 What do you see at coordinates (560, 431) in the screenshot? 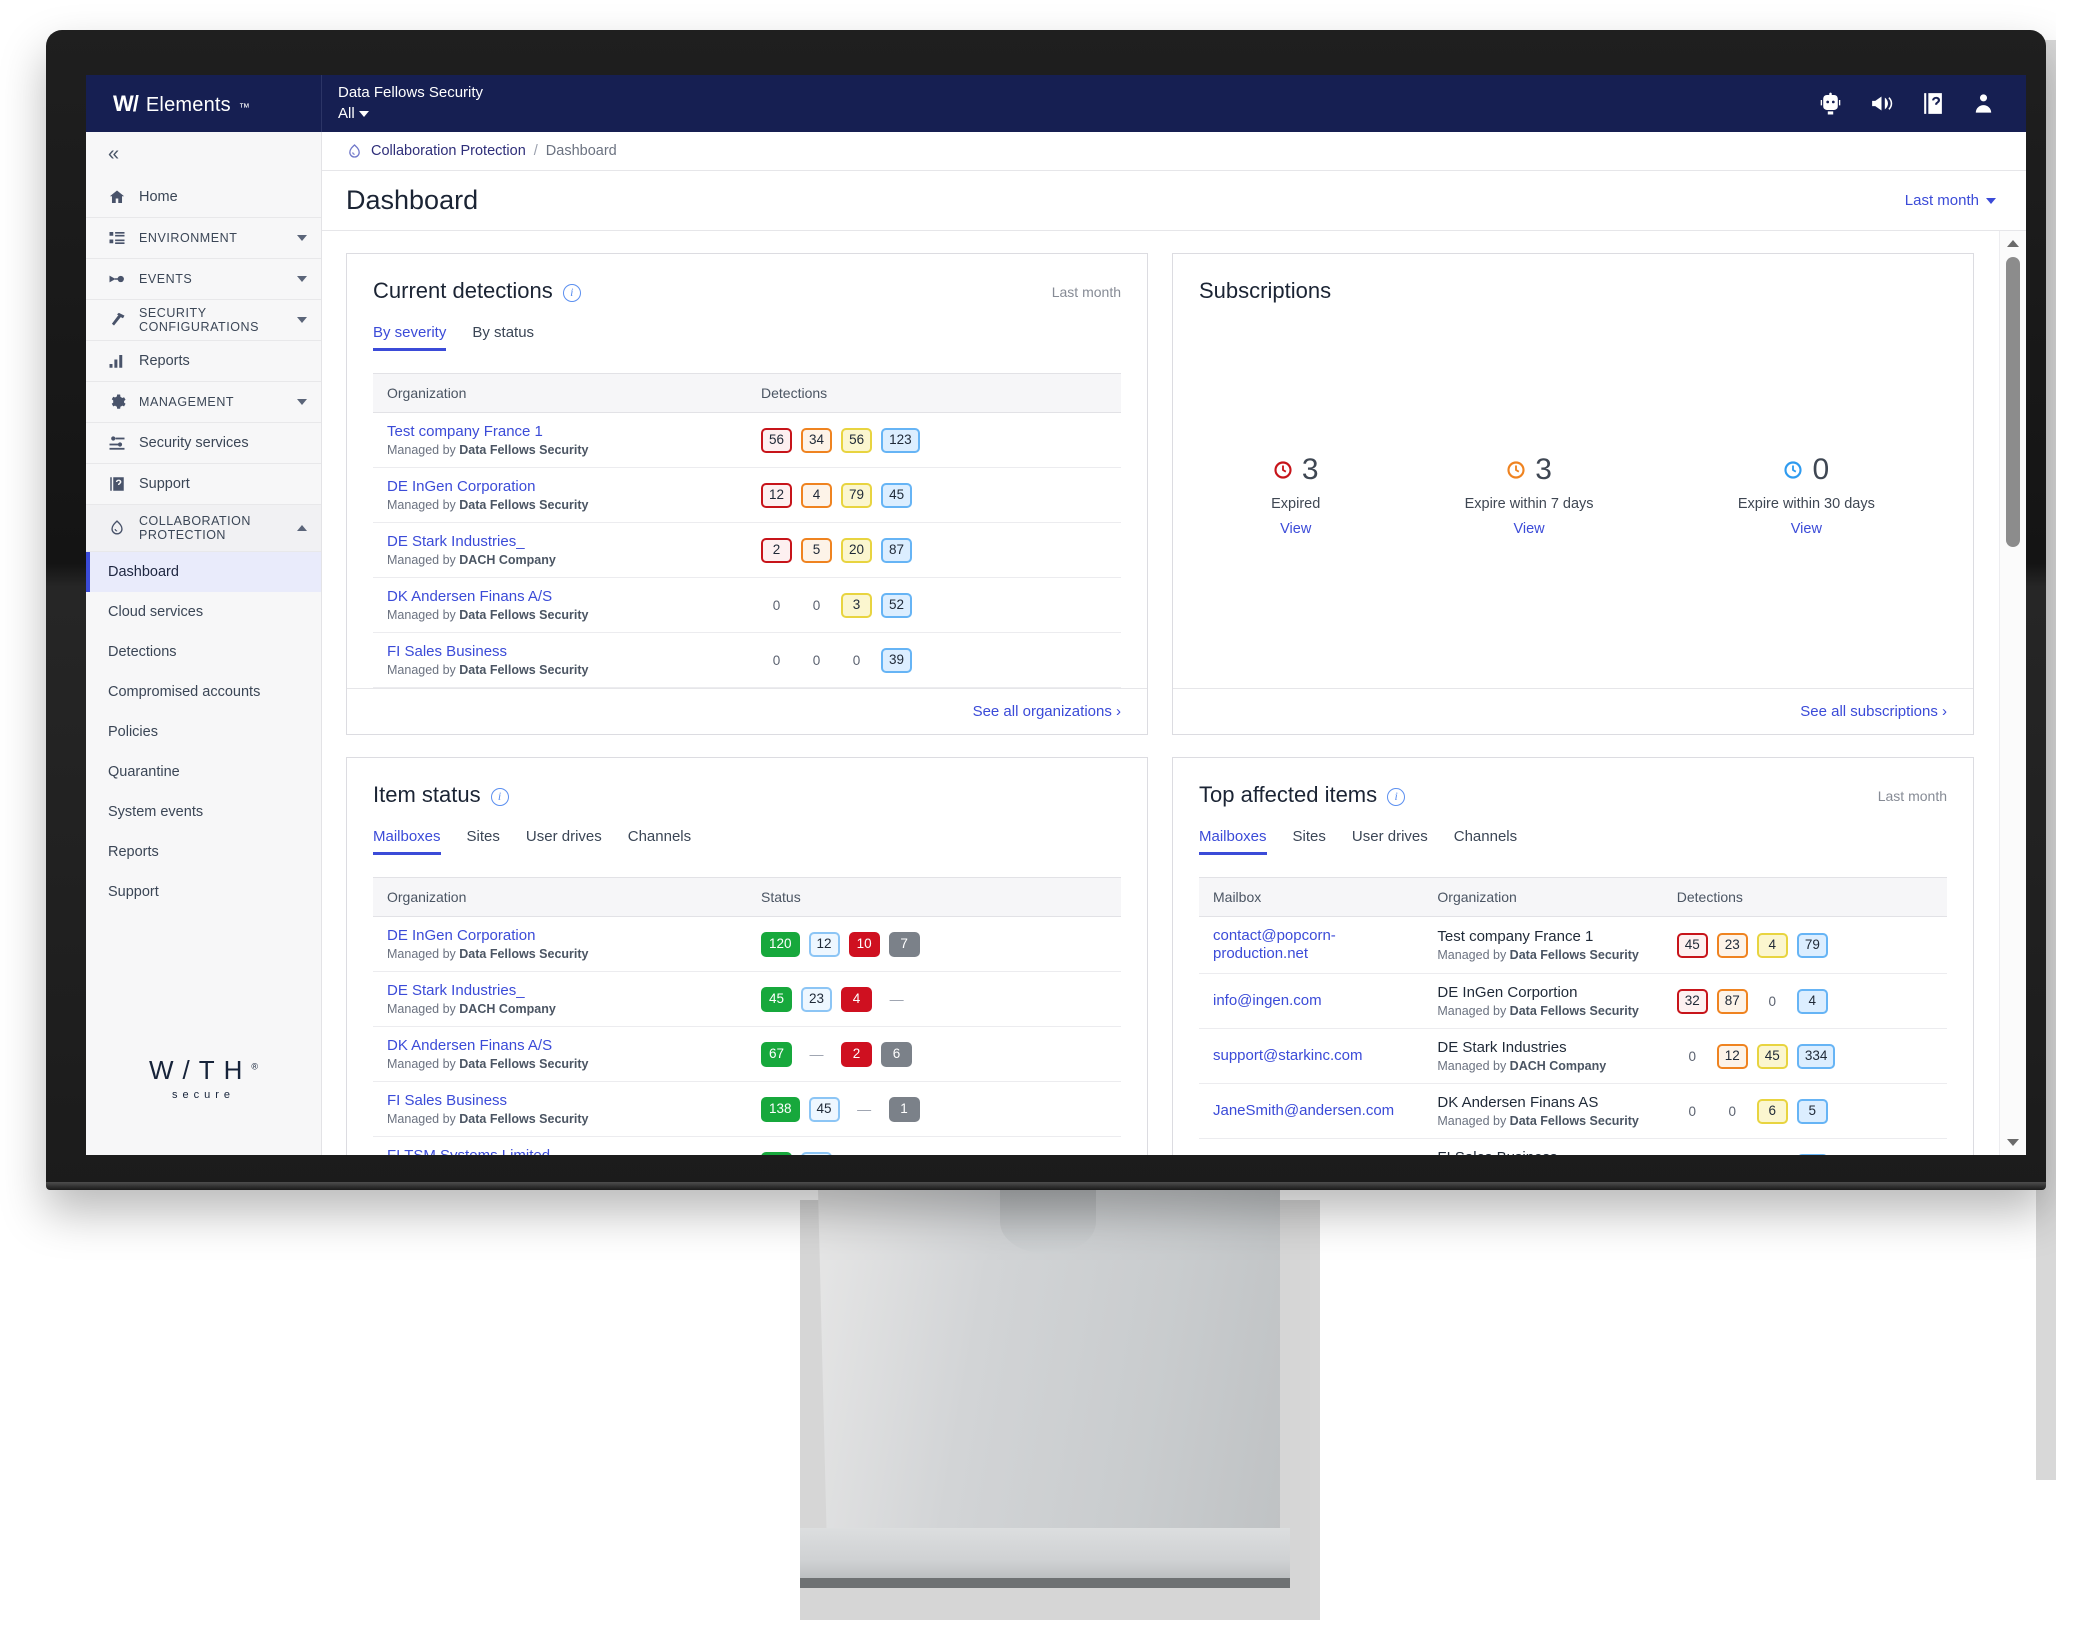
I see `organization-link: Test company France 1` at bounding box center [560, 431].